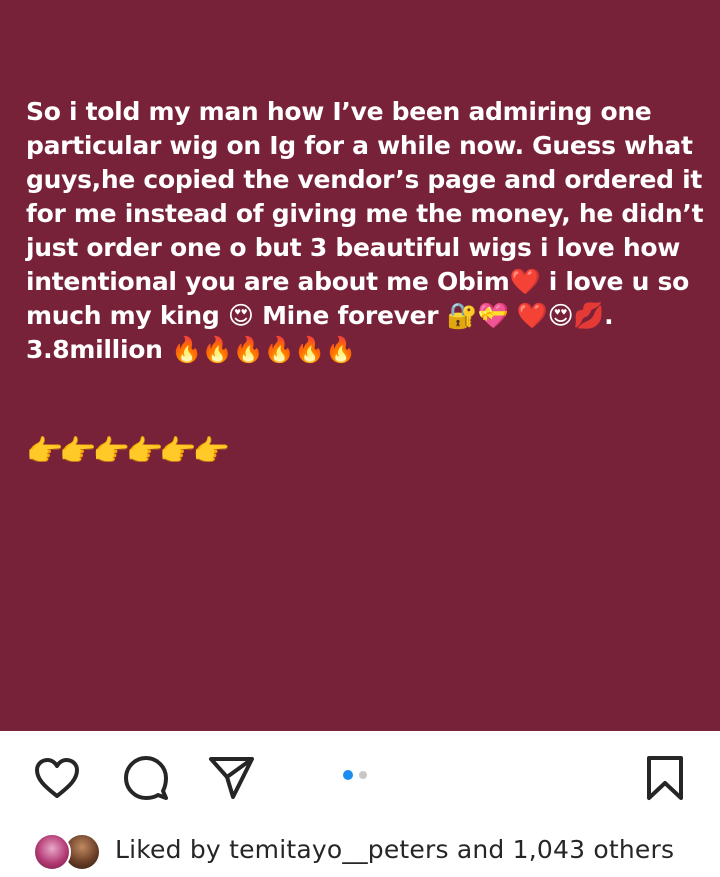 This screenshot has width=720, height=877. Describe the element at coordinates (128, 451) in the screenshot. I see `pointing-emoji-row: 👉👉👉👉👉👉` at that location.